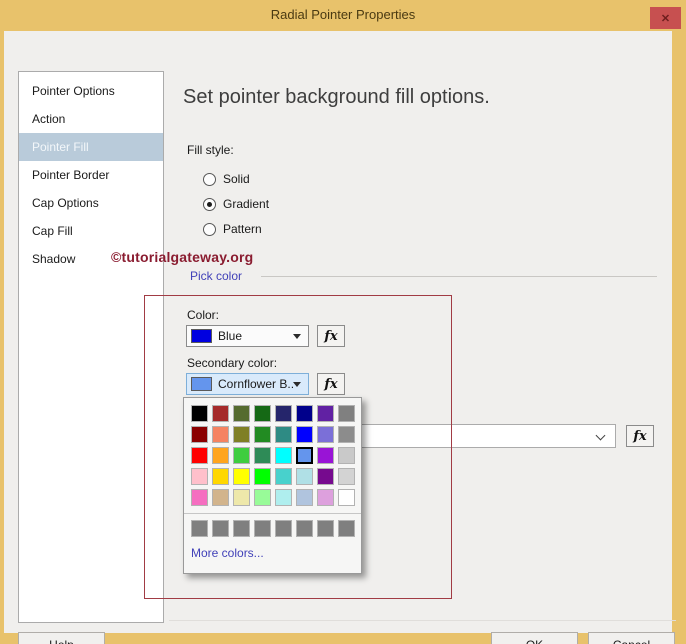 The width and height of the screenshot is (686, 644). I want to click on footer-separator, so click(422, 620).